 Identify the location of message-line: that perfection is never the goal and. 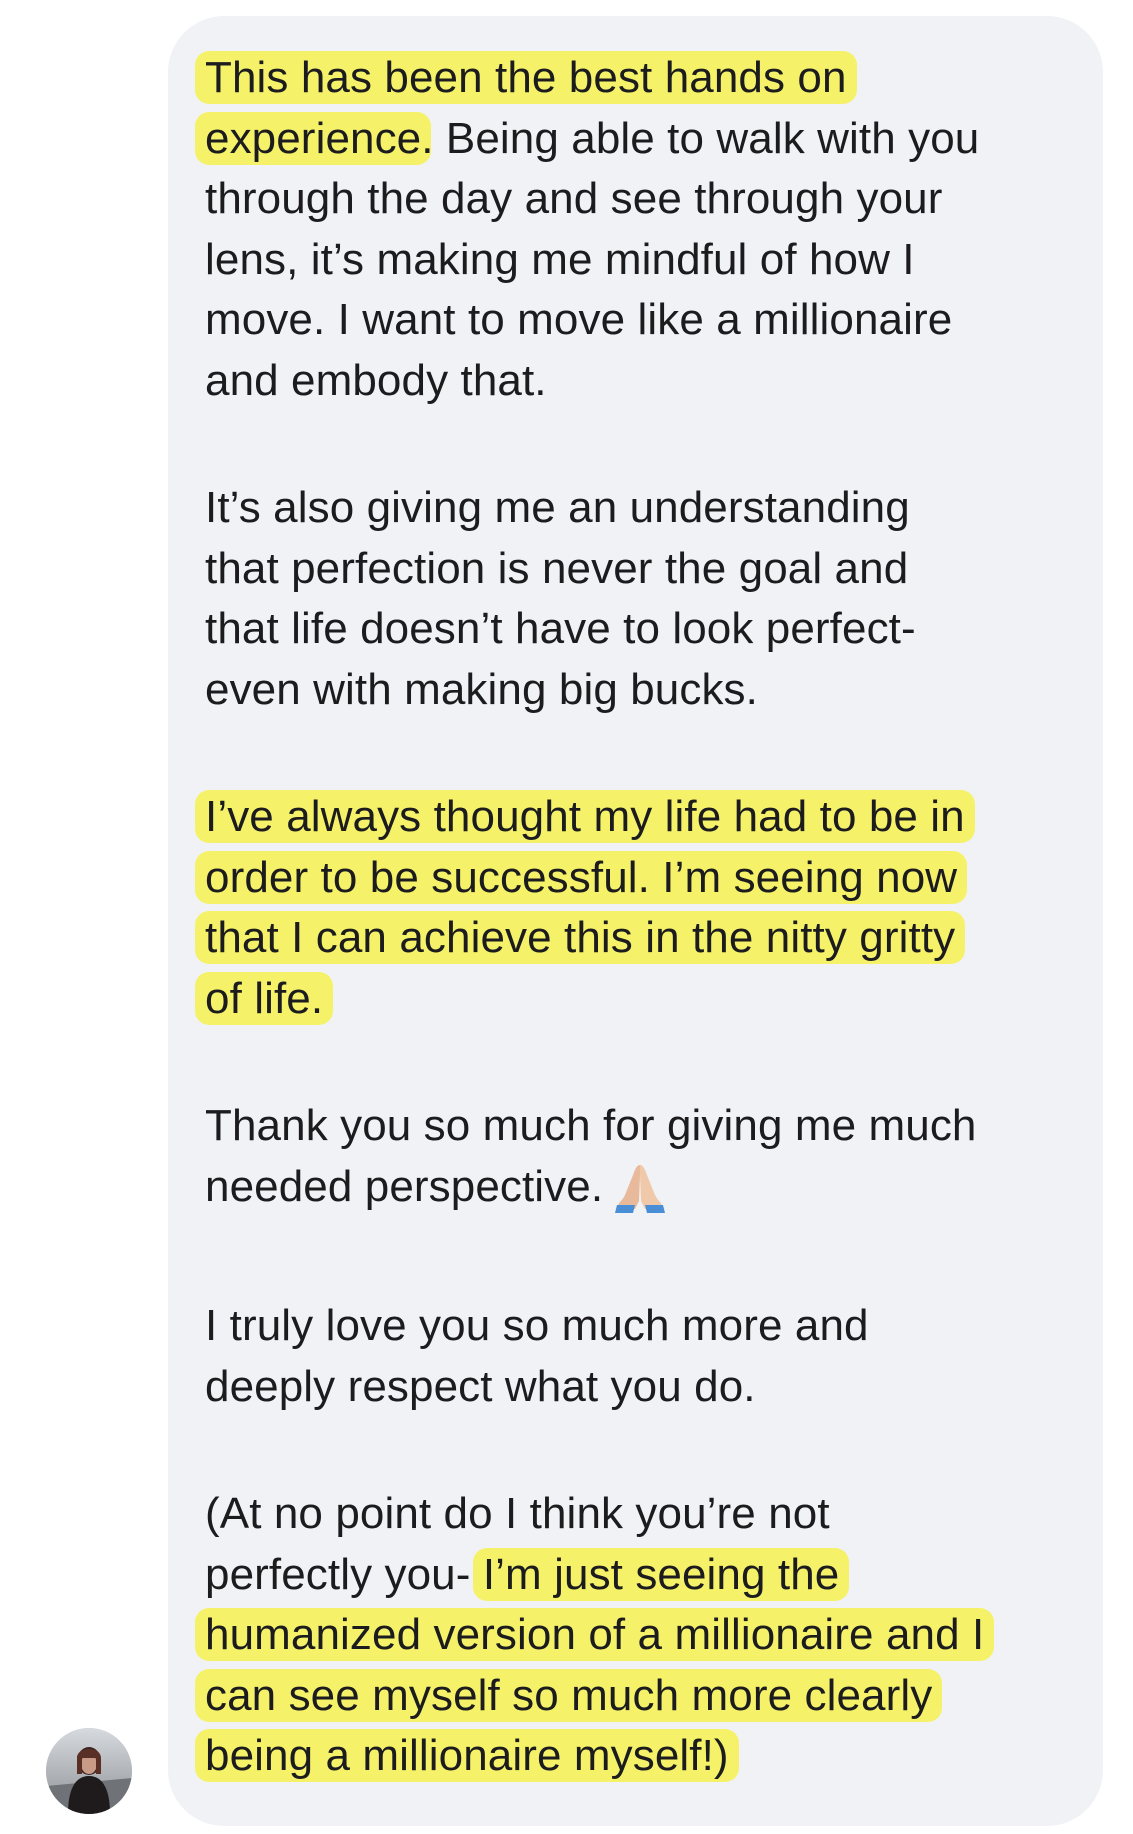
(645, 569).